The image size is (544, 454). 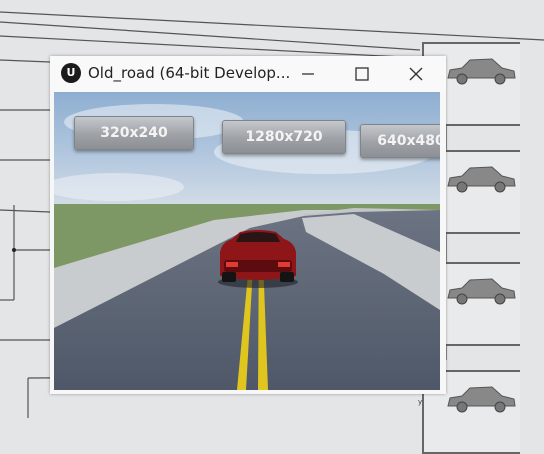 I want to click on close-button, so click(x=416, y=74).